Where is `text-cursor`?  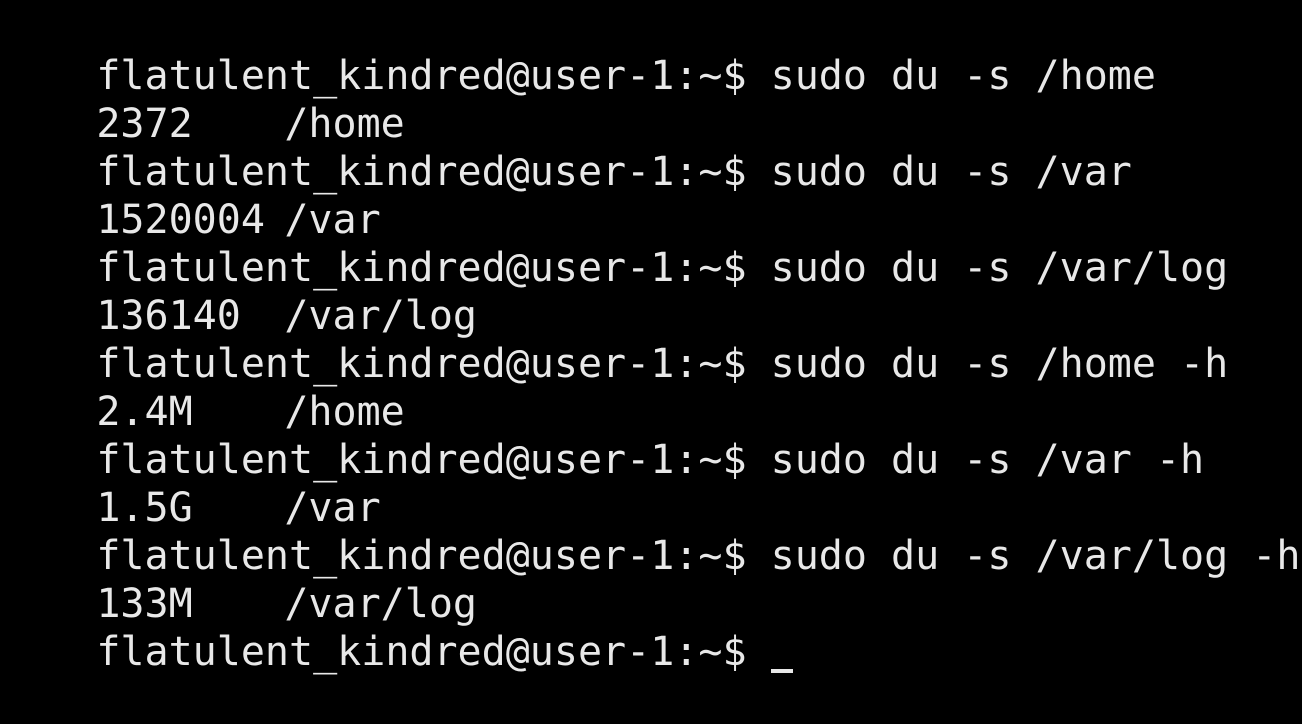 text-cursor is located at coordinates (781, 671).